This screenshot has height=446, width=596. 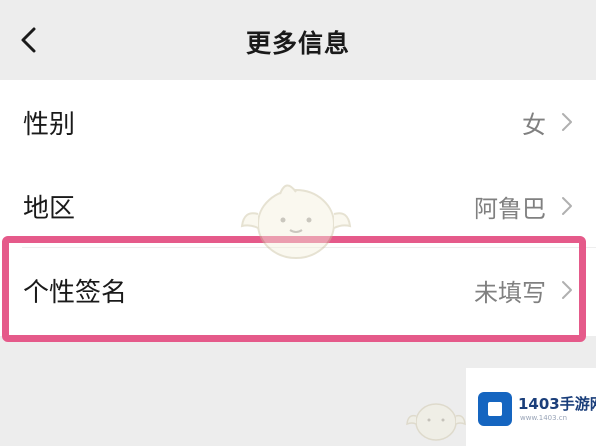 What do you see at coordinates (49, 125) in the screenshot?
I see `gender-label: 性别` at bounding box center [49, 125].